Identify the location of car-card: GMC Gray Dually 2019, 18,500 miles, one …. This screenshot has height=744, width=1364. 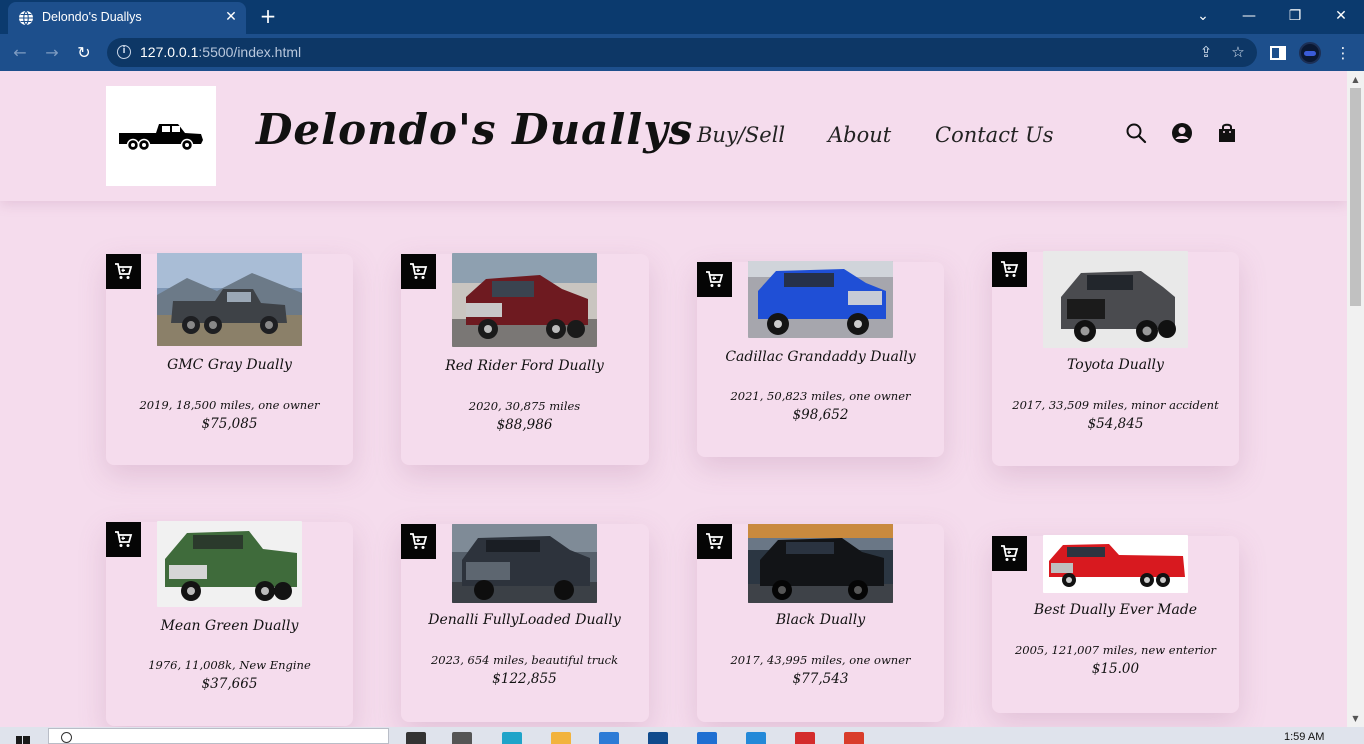
(229, 359).